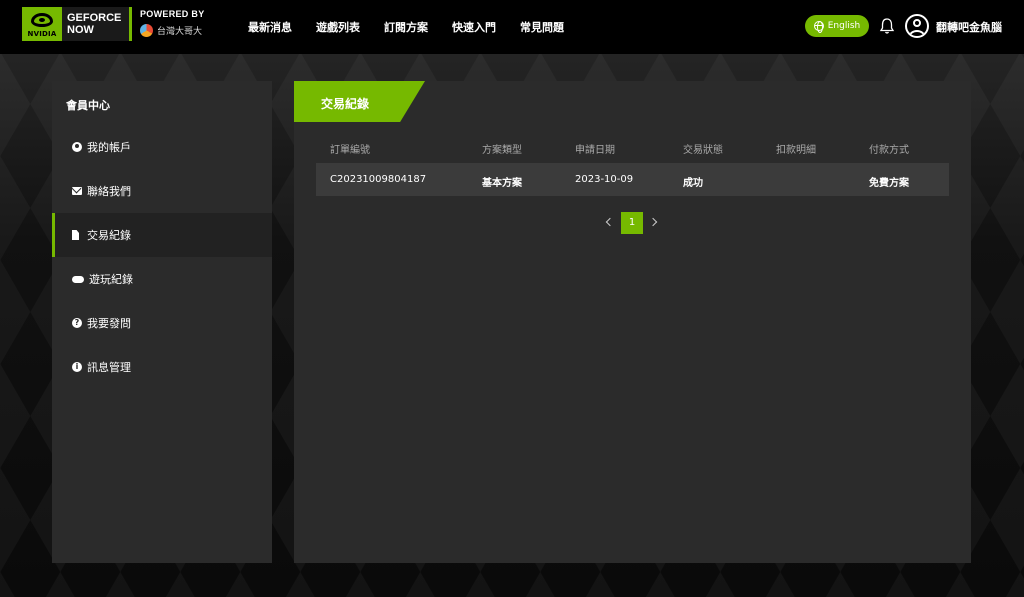  What do you see at coordinates (270, 27) in the screenshot?
I see `nav-item-news: 最新消息` at bounding box center [270, 27].